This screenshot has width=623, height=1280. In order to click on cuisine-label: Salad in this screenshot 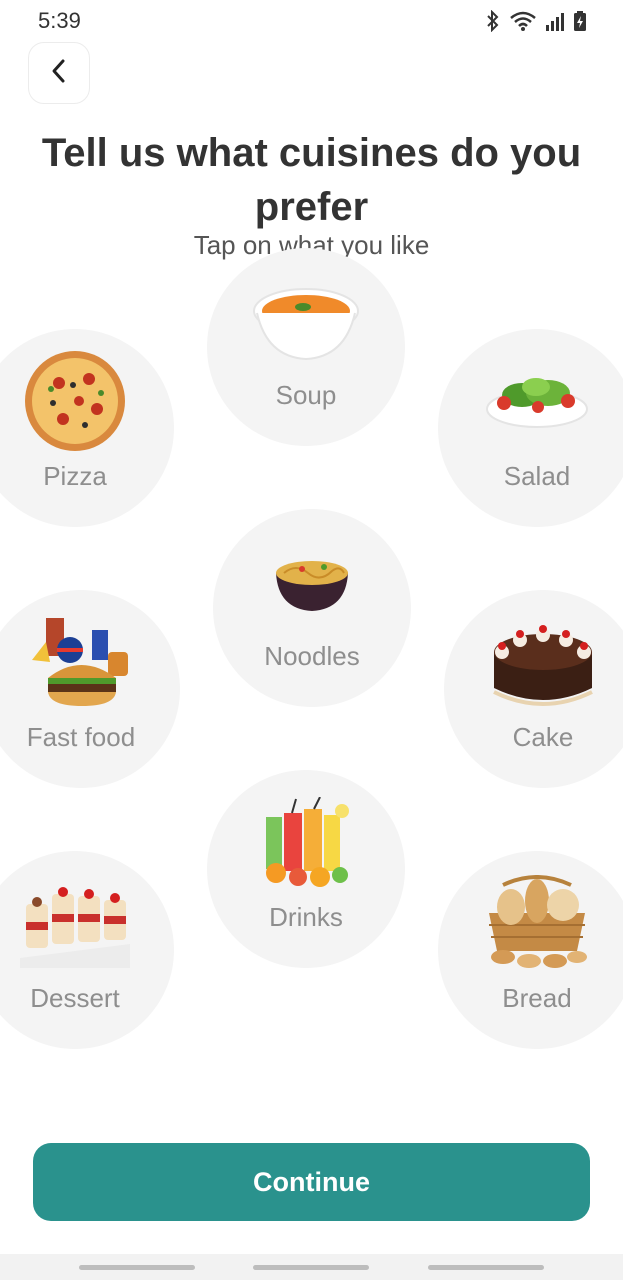, I will do `click(537, 476)`.